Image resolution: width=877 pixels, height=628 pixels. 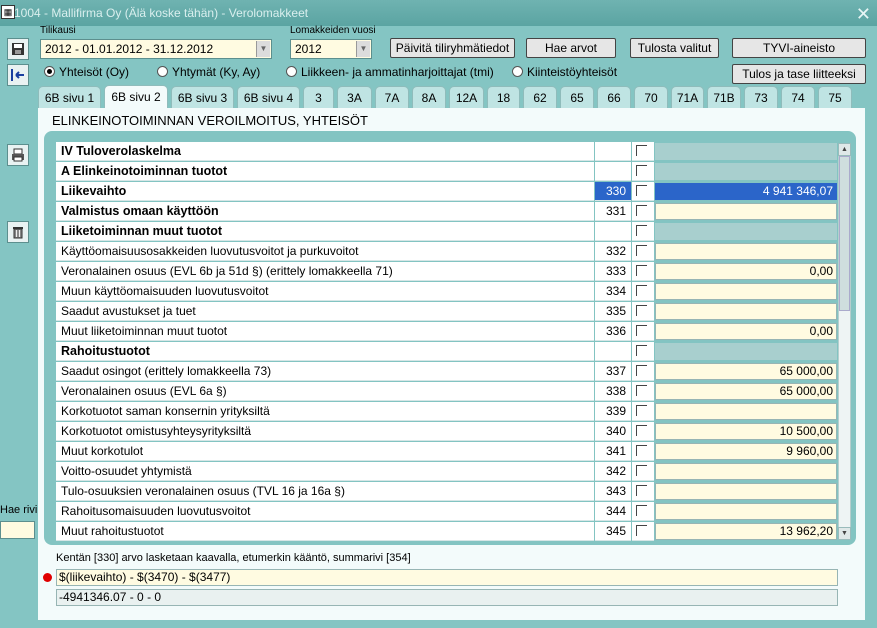 What do you see at coordinates (208, 72) in the screenshot?
I see `radio-yhtymat: Yhtymät (Ky, Ay)` at bounding box center [208, 72].